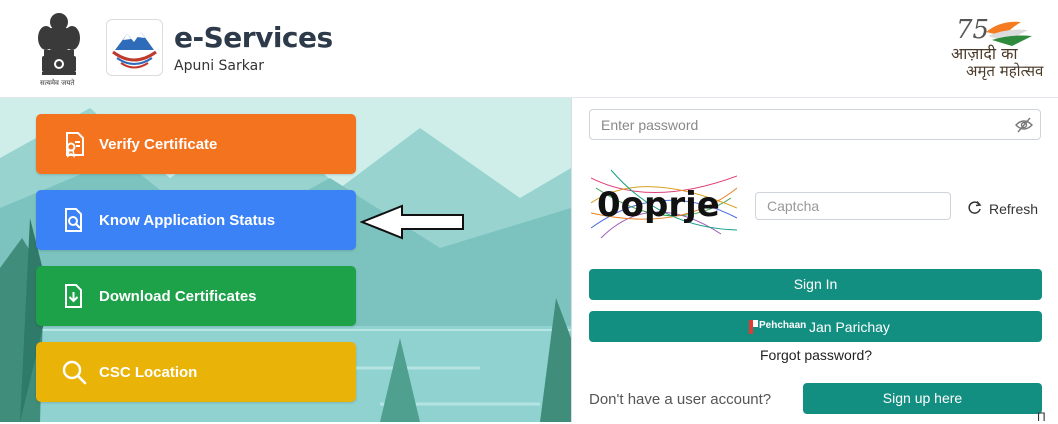 The height and width of the screenshot is (424, 1058). I want to click on jan-parichay-button: Pehchaan Jan Parichay, so click(815, 326).